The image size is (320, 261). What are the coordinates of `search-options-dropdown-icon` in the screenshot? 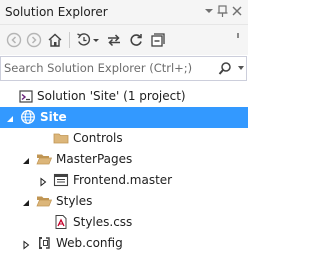 It's located at (241, 68).